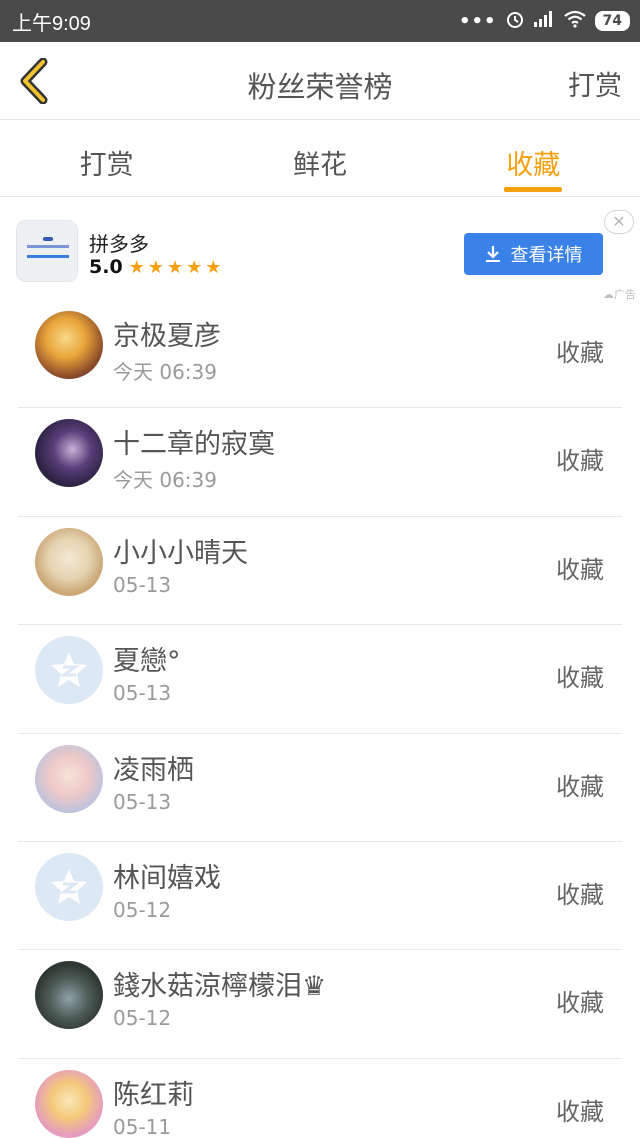 Image resolution: width=640 pixels, height=1138 pixels. What do you see at coordinates (320, 462) in the screenshot?
I see `list-item: 十二章的寂寞今天 06:39 收藏` at bounding box center [320, 462].